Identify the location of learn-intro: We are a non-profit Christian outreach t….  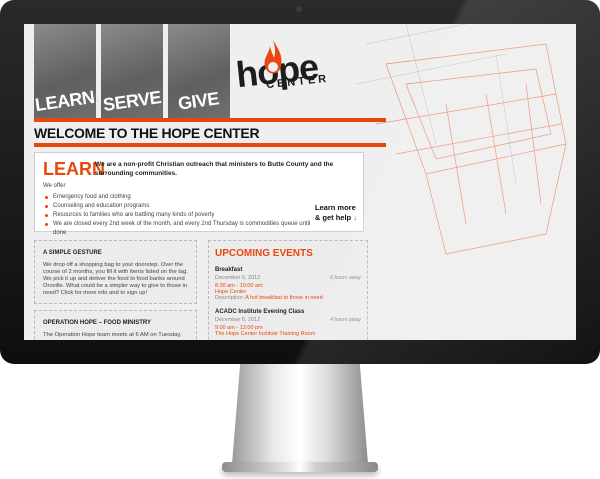
(214, 169).